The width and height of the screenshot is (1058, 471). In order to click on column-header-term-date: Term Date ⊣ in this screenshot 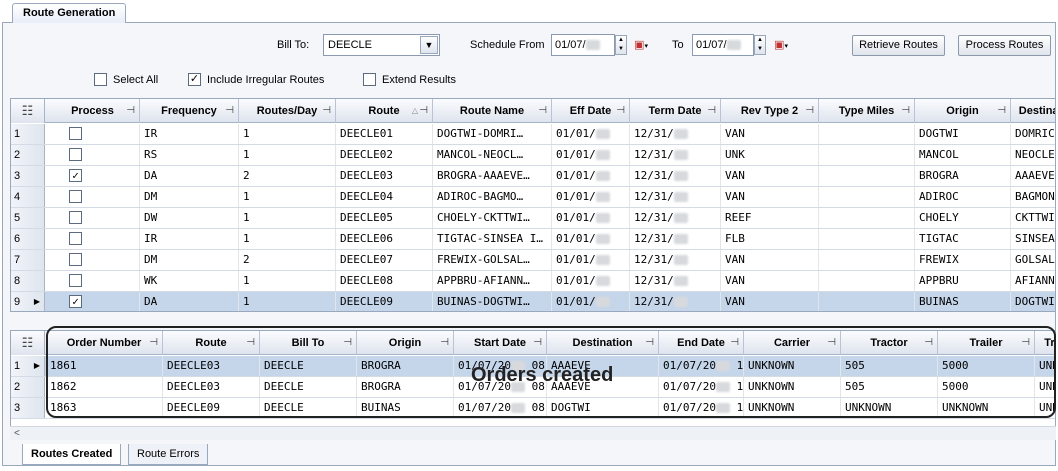, I will do `click(675, 111)`.